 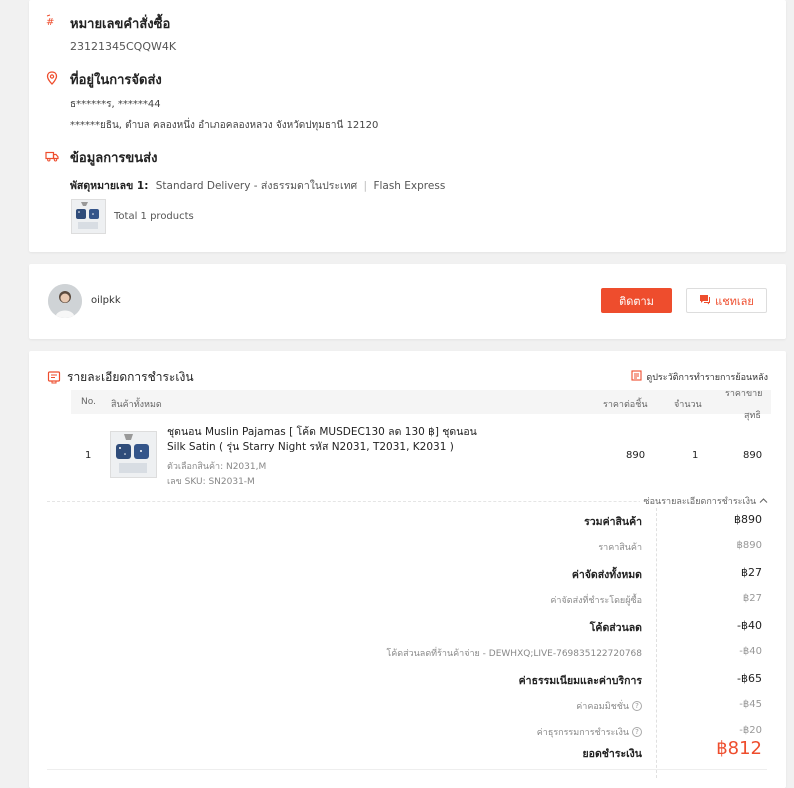 I want to click on history-icon, so click(x=636, y=377).